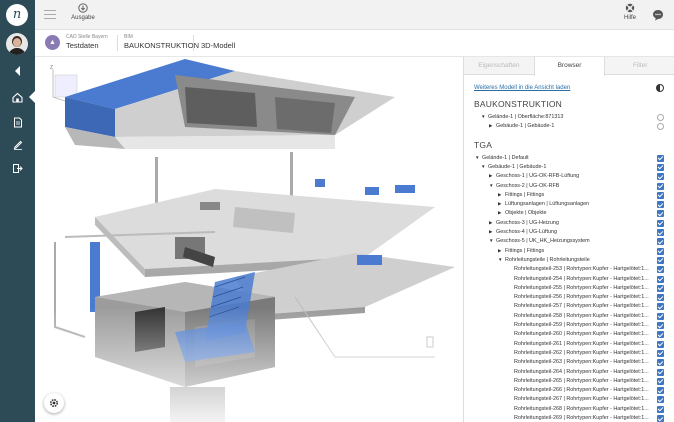 The image size is (674, 422). What do you see at coordinates (17, 144) in the screenshot?
I see `sidebar-item-edit` at bounding box center [17, 144].